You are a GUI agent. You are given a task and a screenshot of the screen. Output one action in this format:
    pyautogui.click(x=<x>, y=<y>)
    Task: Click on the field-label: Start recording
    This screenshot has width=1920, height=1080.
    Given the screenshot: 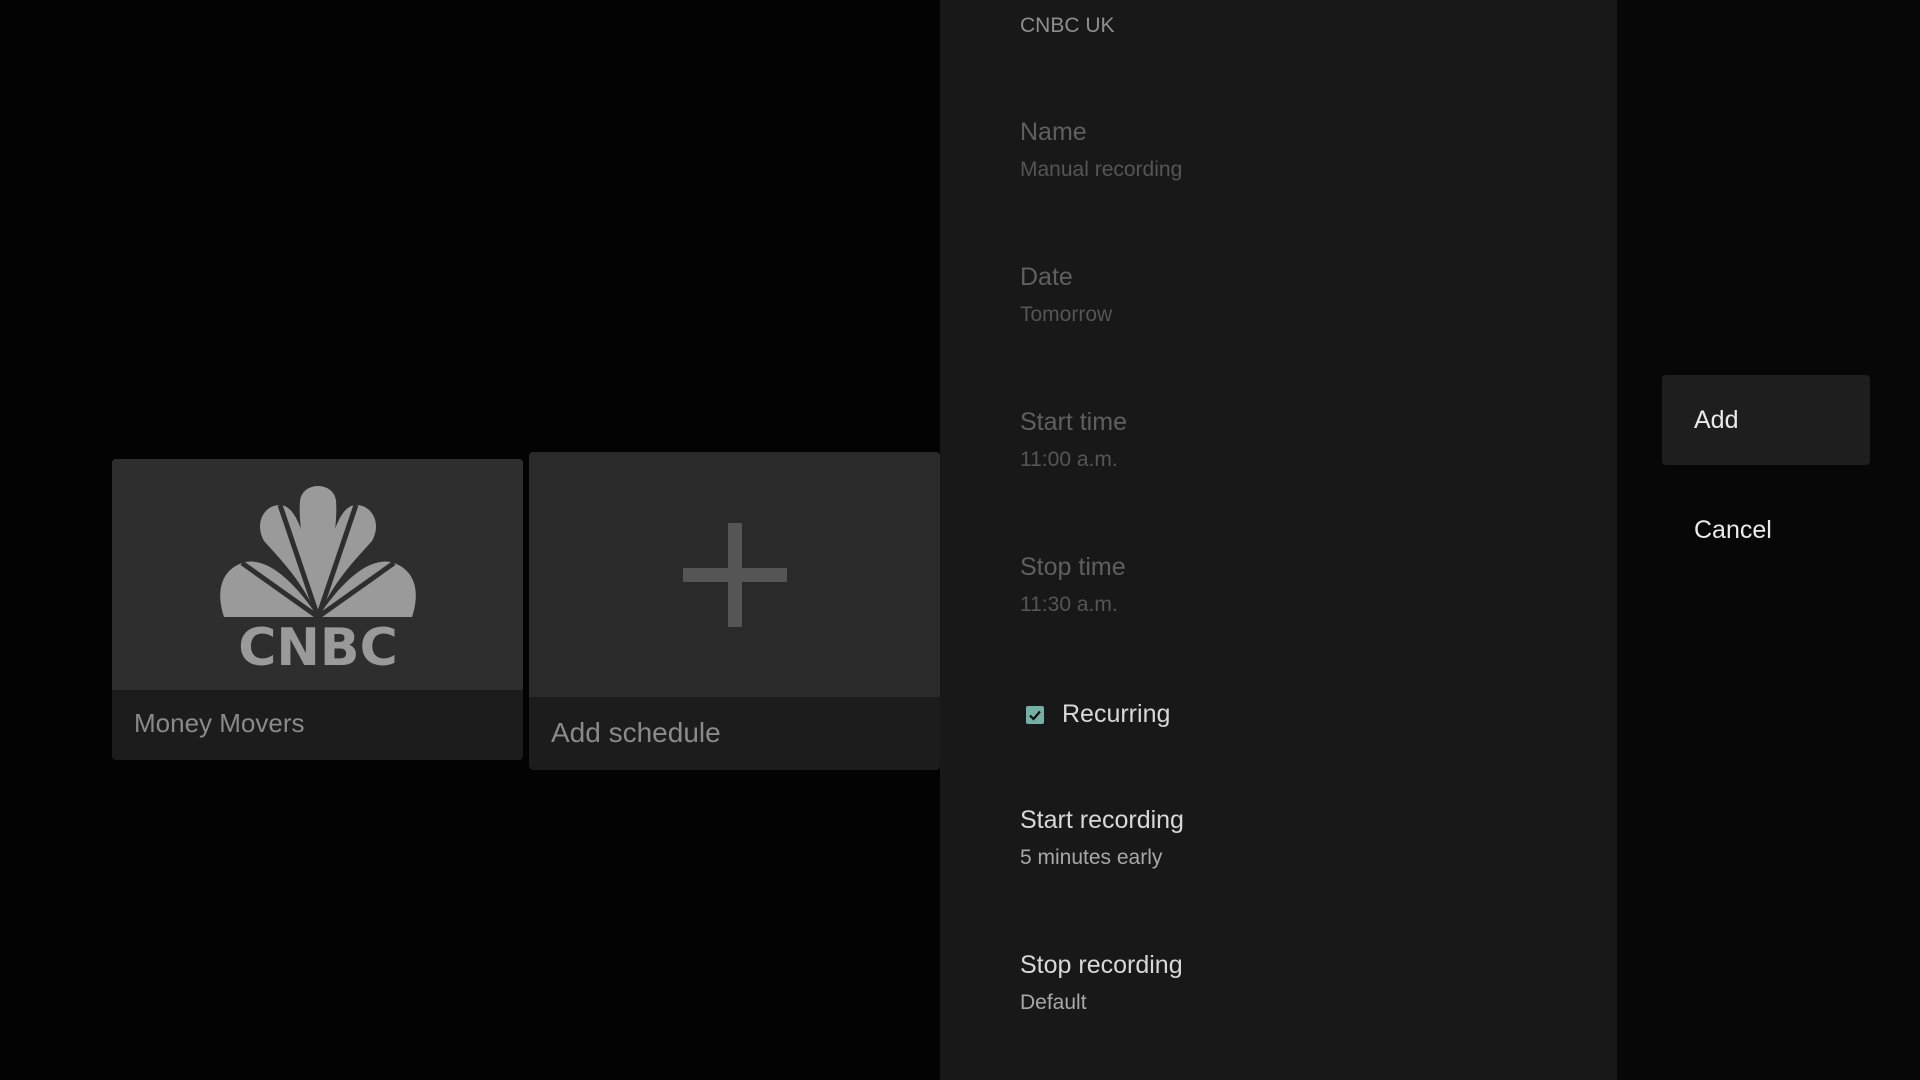 What is the action you would take?
    pyautogui.click(x=1102, y=820)
    